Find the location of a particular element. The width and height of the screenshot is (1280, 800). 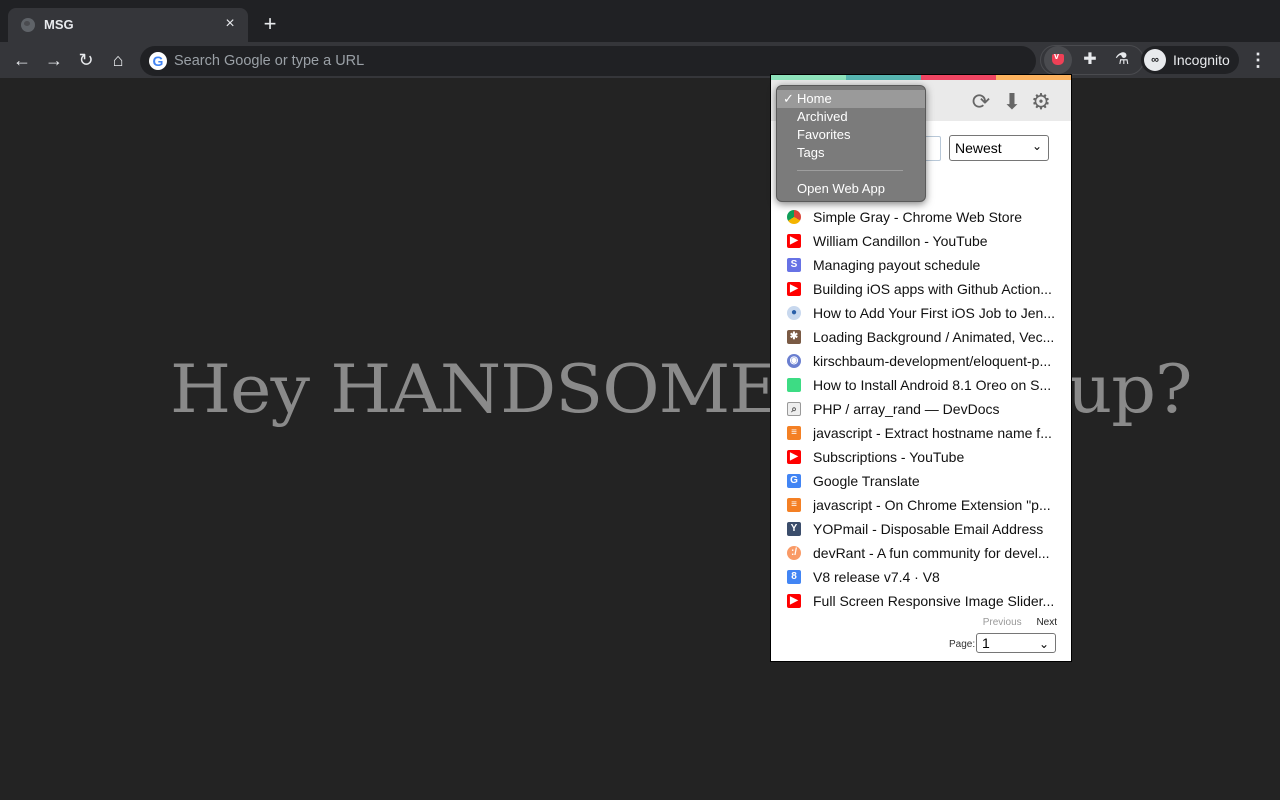

settings-icon: ⚙ is located at coordinates (1041, 102).